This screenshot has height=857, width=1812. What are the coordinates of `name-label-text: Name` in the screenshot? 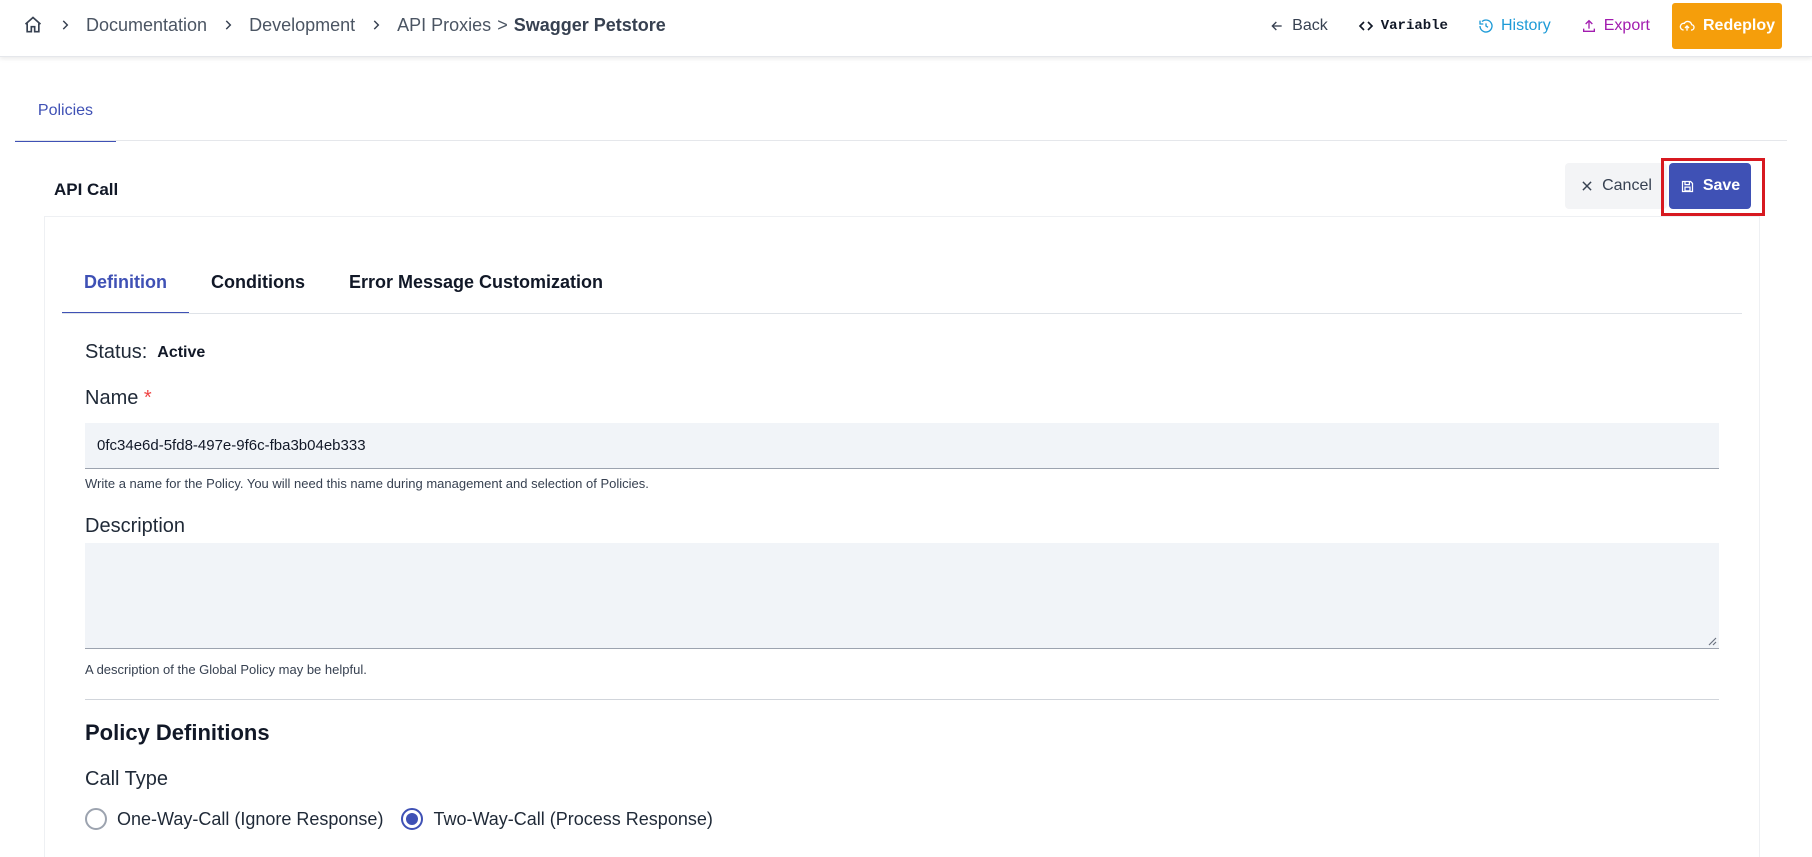 It's located at (112, 398).